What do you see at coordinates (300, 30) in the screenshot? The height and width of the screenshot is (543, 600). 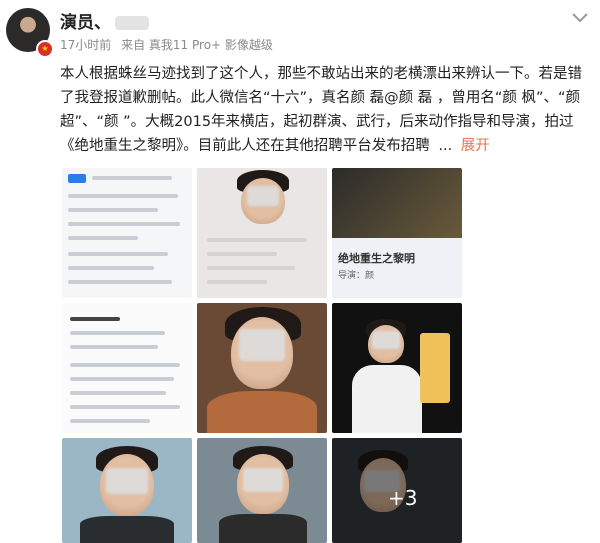 I see `post-header: ★ 演员、 17小时前 来自 真我11 Pro+ 影像越级` at bounding box center [300, 30].